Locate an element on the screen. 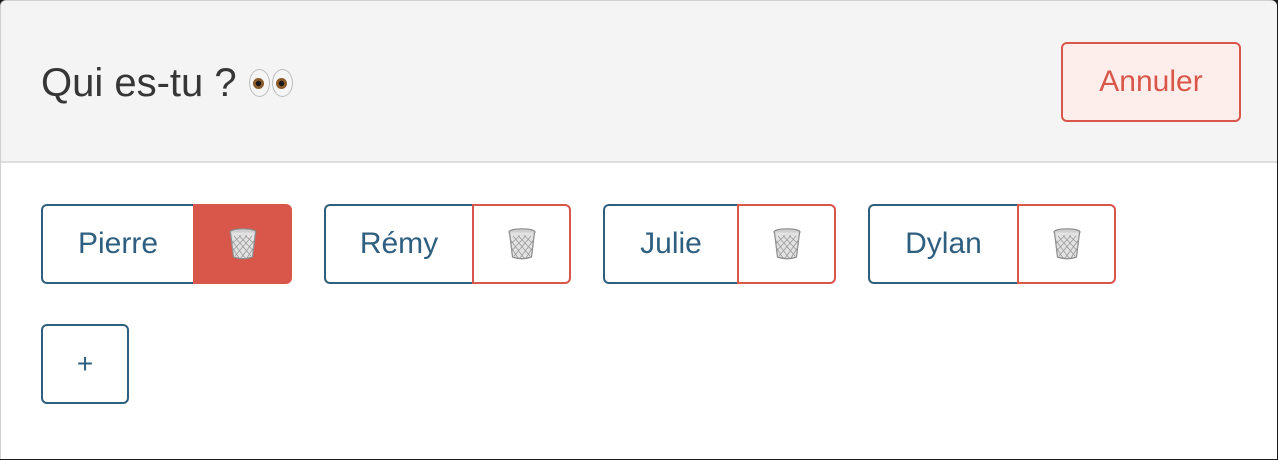  eye-right is located at coordinates (282, 83).